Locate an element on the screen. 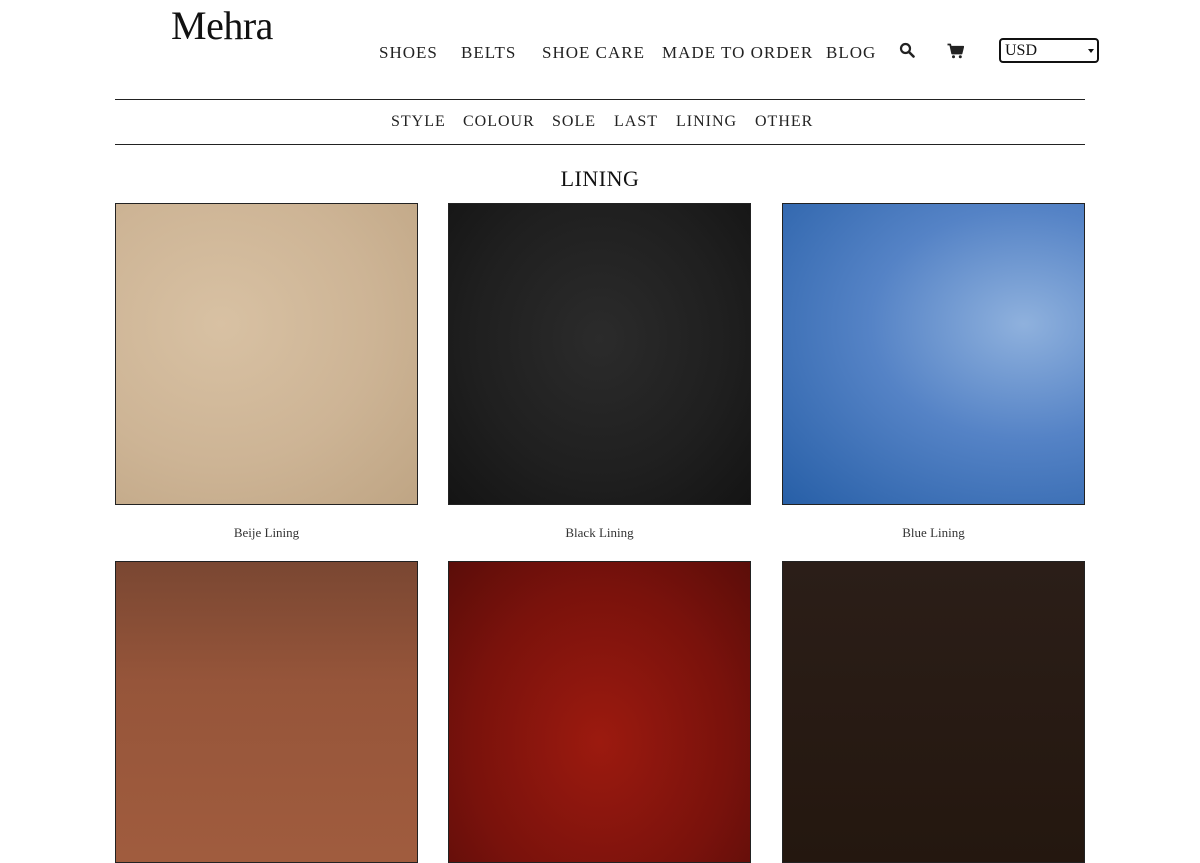 This screenshot has width=1200, height=863. sub-nav-sole: SOLE is located at coordinates (574, 122).